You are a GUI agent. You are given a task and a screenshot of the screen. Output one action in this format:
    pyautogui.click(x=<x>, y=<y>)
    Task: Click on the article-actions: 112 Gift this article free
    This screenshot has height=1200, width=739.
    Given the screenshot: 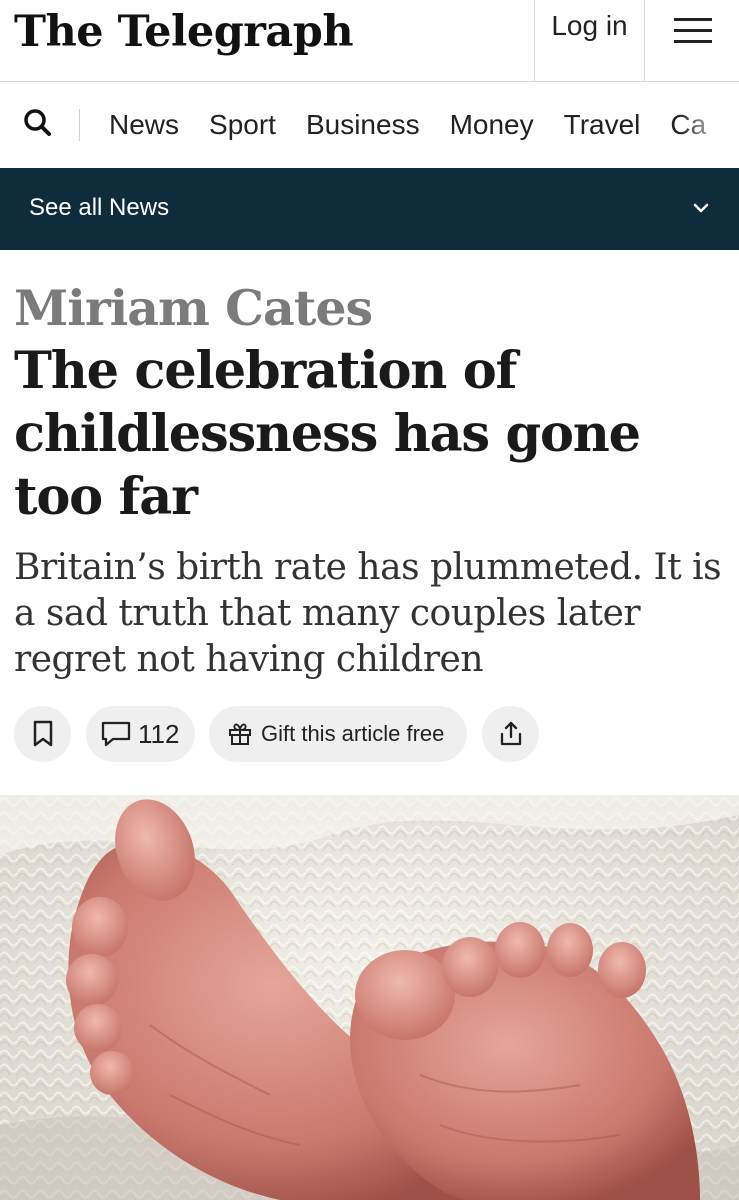 What is the action you would take?
    pyautogui.click(x=374, y=735)
    